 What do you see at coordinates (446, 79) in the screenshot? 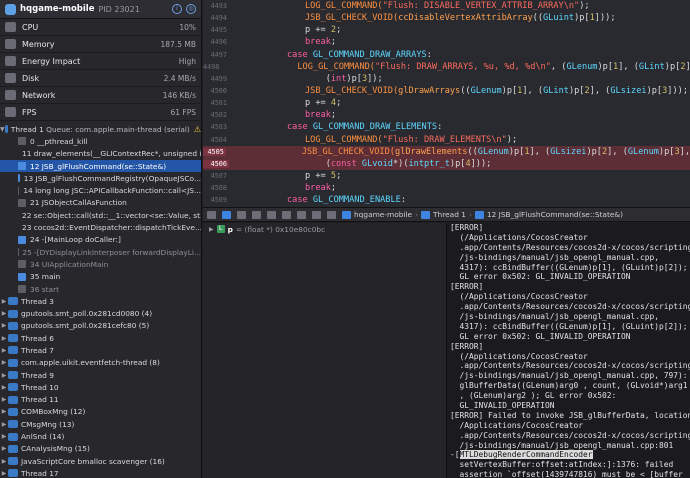
I see `code-line: 4499 (int)p[3]);` at bounding box center [446, 79].